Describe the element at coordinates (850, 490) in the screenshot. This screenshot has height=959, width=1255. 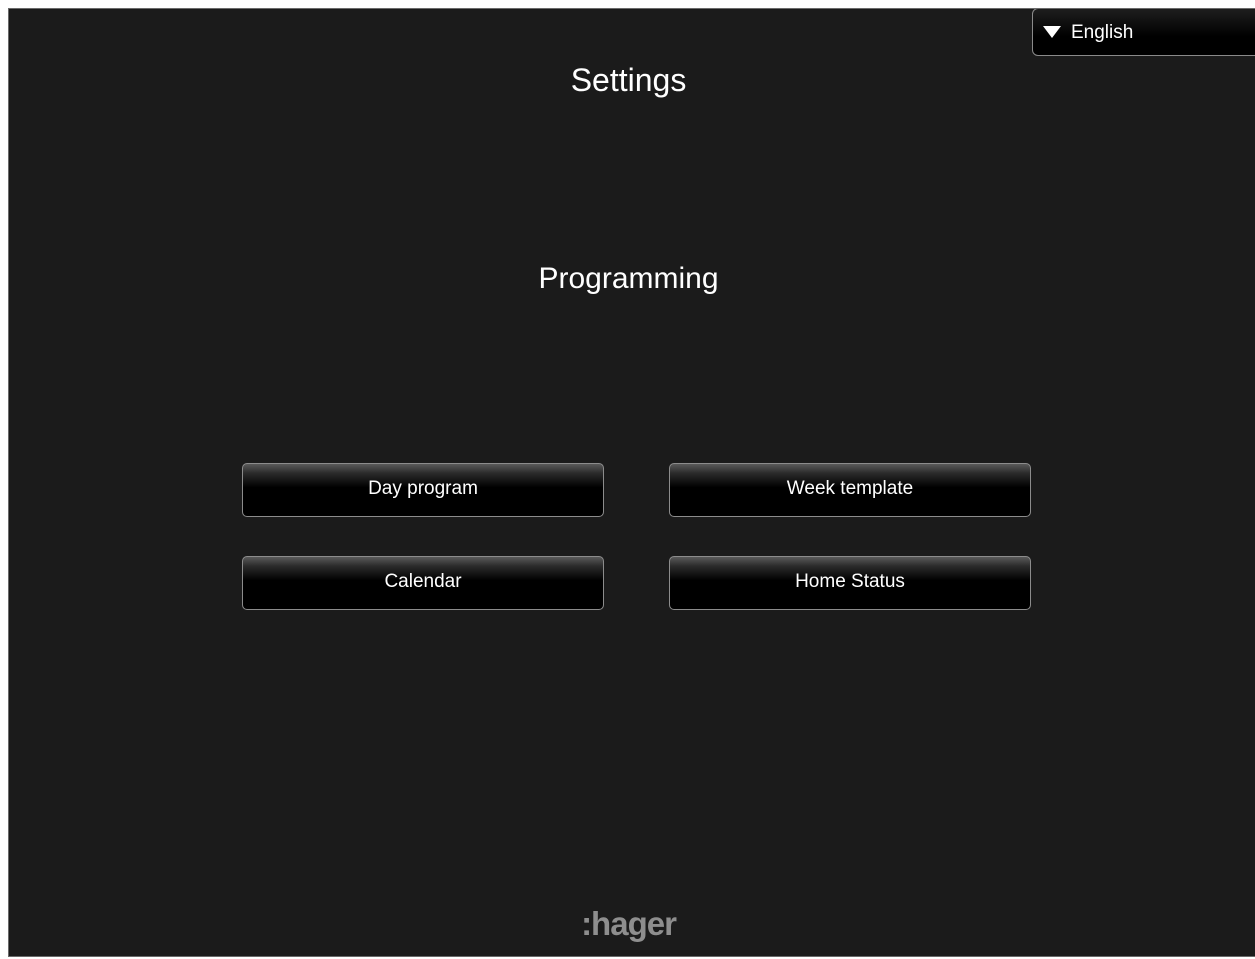
I see `week-template-button: Week template` at that location.